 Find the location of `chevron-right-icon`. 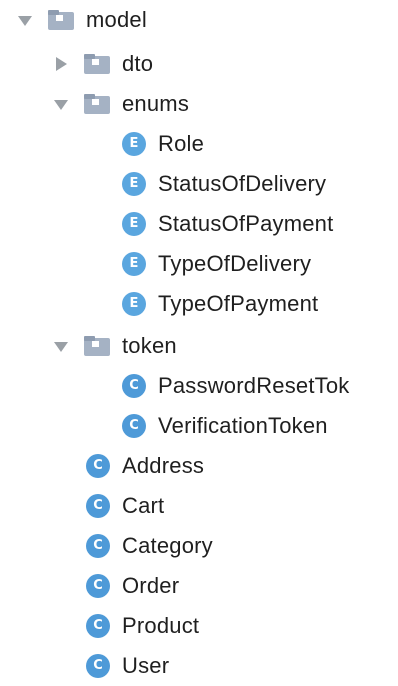

chevron-right-icon is located at coordinates (61, 64).